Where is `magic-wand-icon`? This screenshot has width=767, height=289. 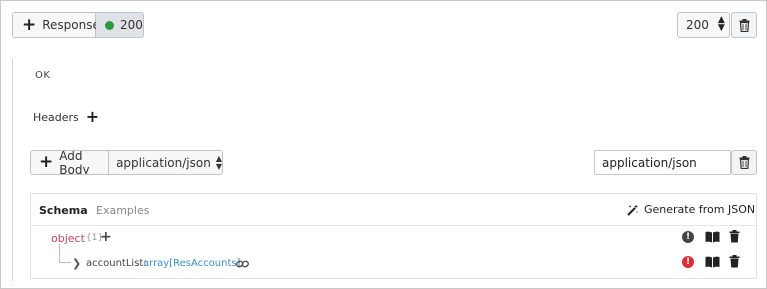 magic-wand-icon is located at coordinates (632, 210).